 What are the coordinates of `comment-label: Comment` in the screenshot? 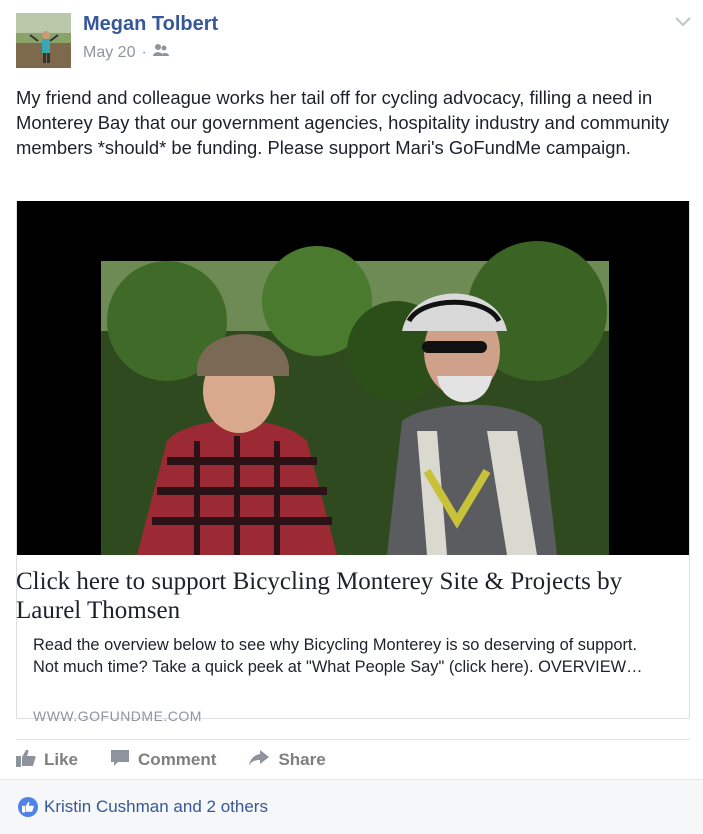 It's located at (177, 759).